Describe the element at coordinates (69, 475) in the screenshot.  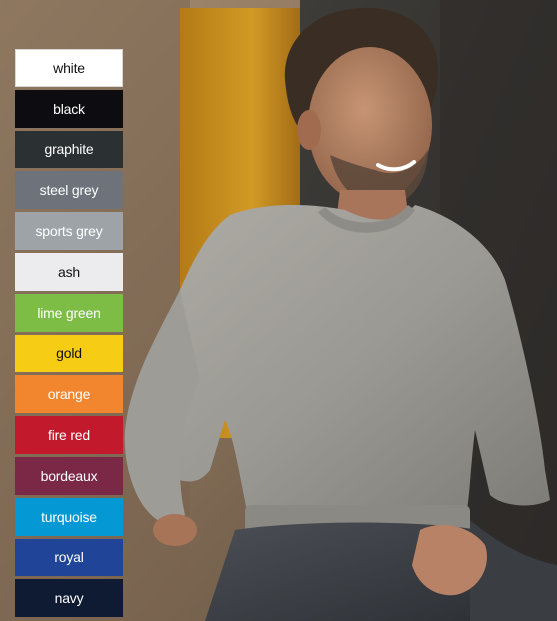
I see `color-swatch-bordeaux: bordeaux` at that location.